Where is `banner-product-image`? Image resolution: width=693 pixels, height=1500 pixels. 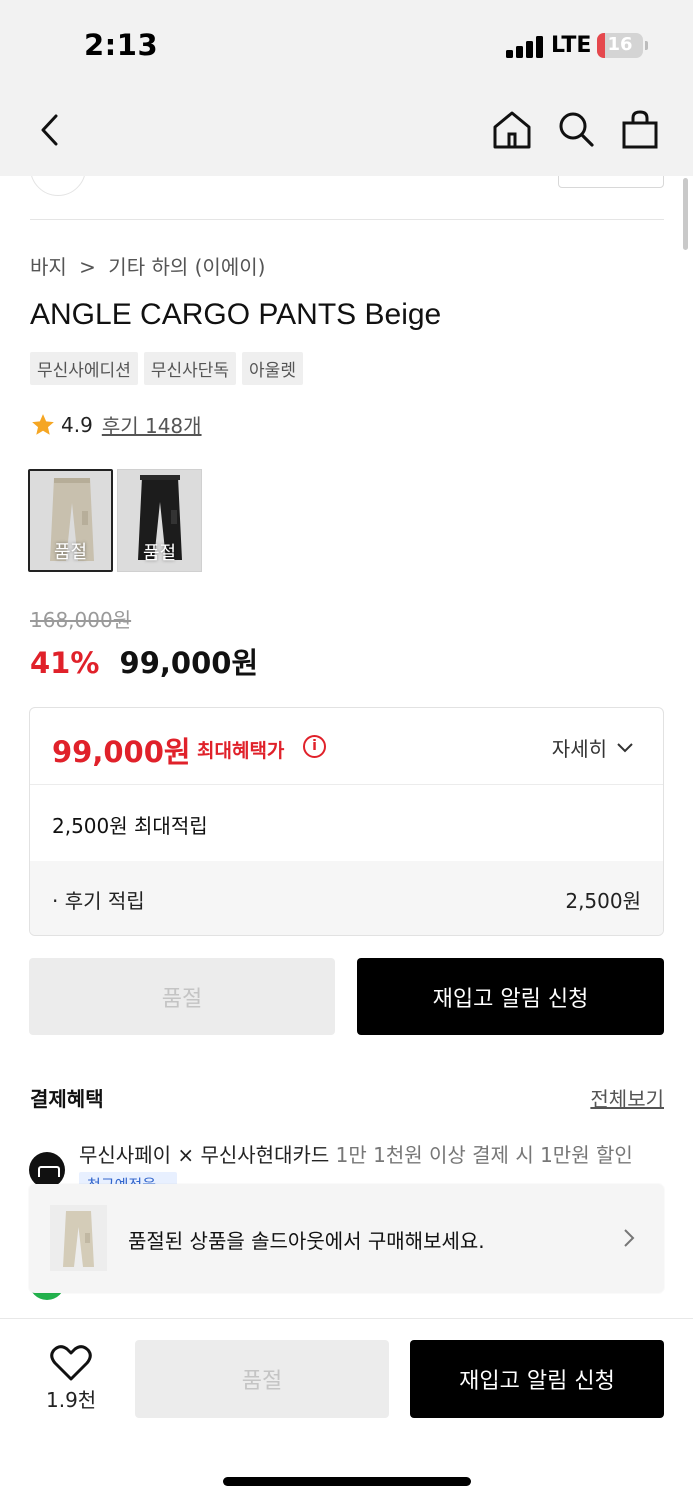
banner-product-image is located at coordinates (78, 1238).